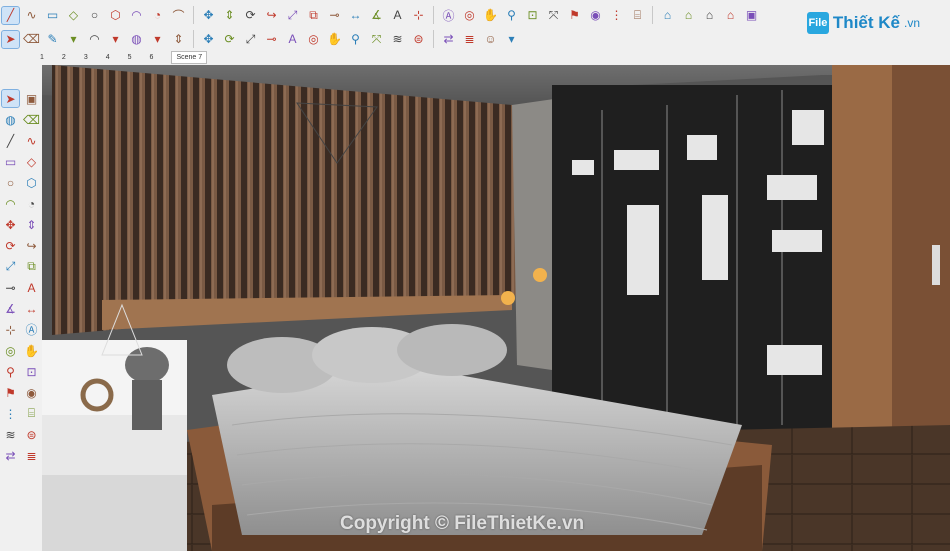 This screenshot has height=551, width=950. I want to click on extension-icon: ⌂, so click(688, 15).